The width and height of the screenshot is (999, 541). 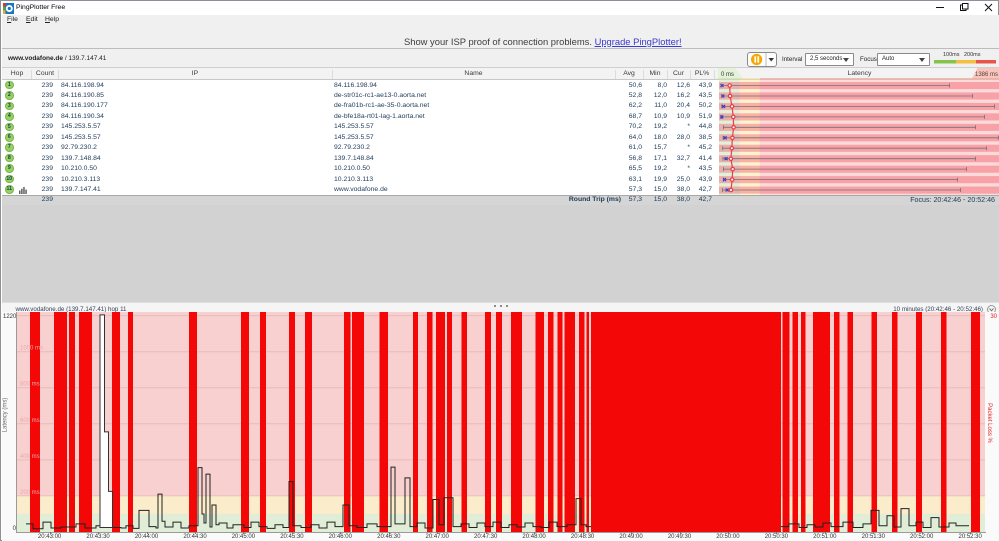 What do you see at coordinates (30, 385) in the screenshot?
I see `svg-text: 800 ms` at bounding box center [30, 385].